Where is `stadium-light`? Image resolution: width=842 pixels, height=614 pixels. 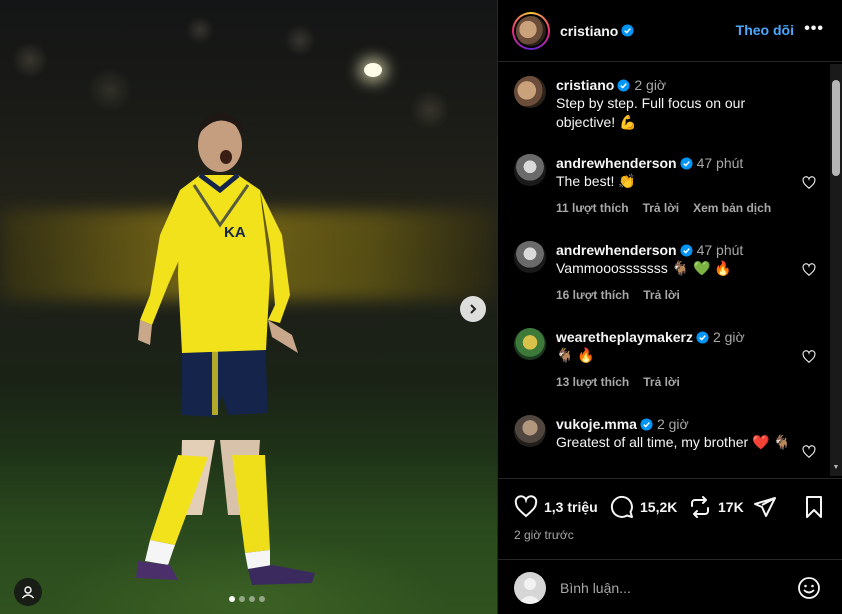 stadium-light is located at coordinates (373, 70).